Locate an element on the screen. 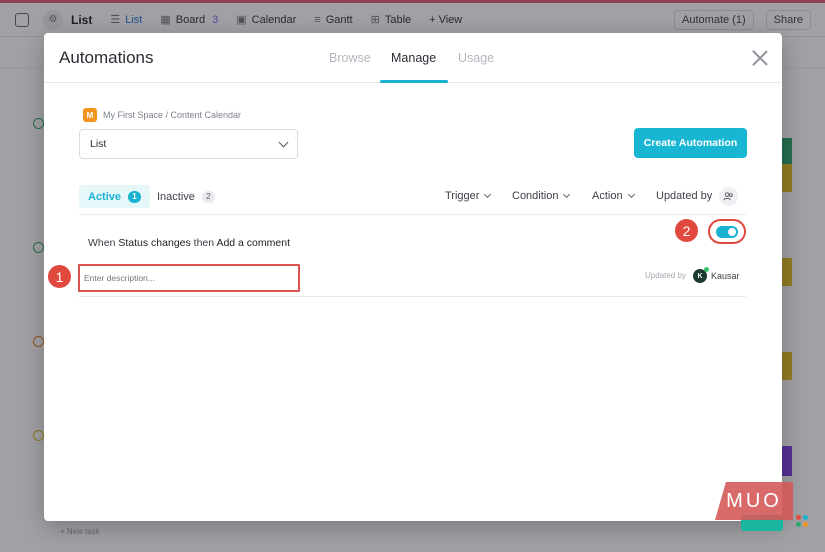 The image size is (825, 552). trigger-filter: Trigger is located at coordinates (468, 196).